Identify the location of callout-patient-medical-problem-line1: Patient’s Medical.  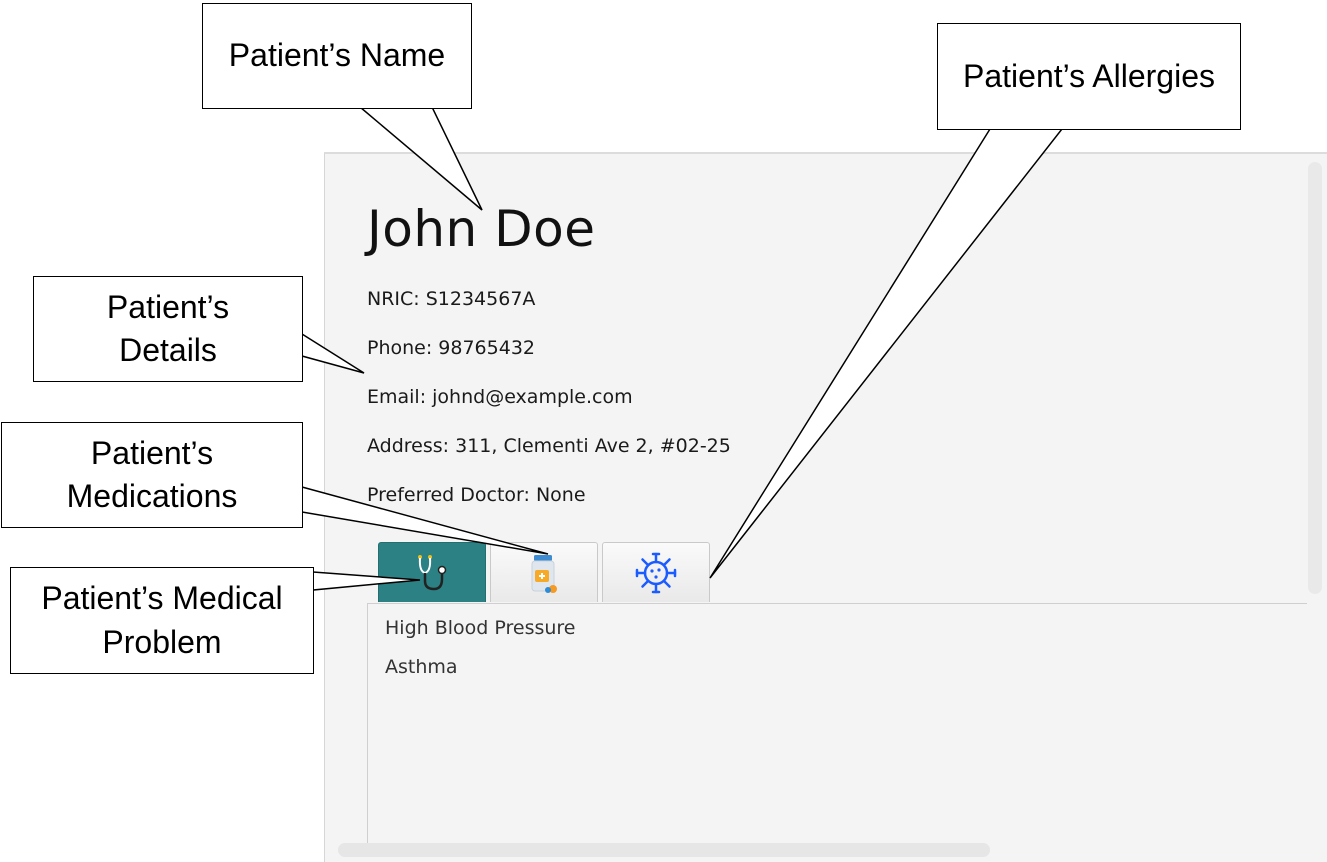
(162, 598).